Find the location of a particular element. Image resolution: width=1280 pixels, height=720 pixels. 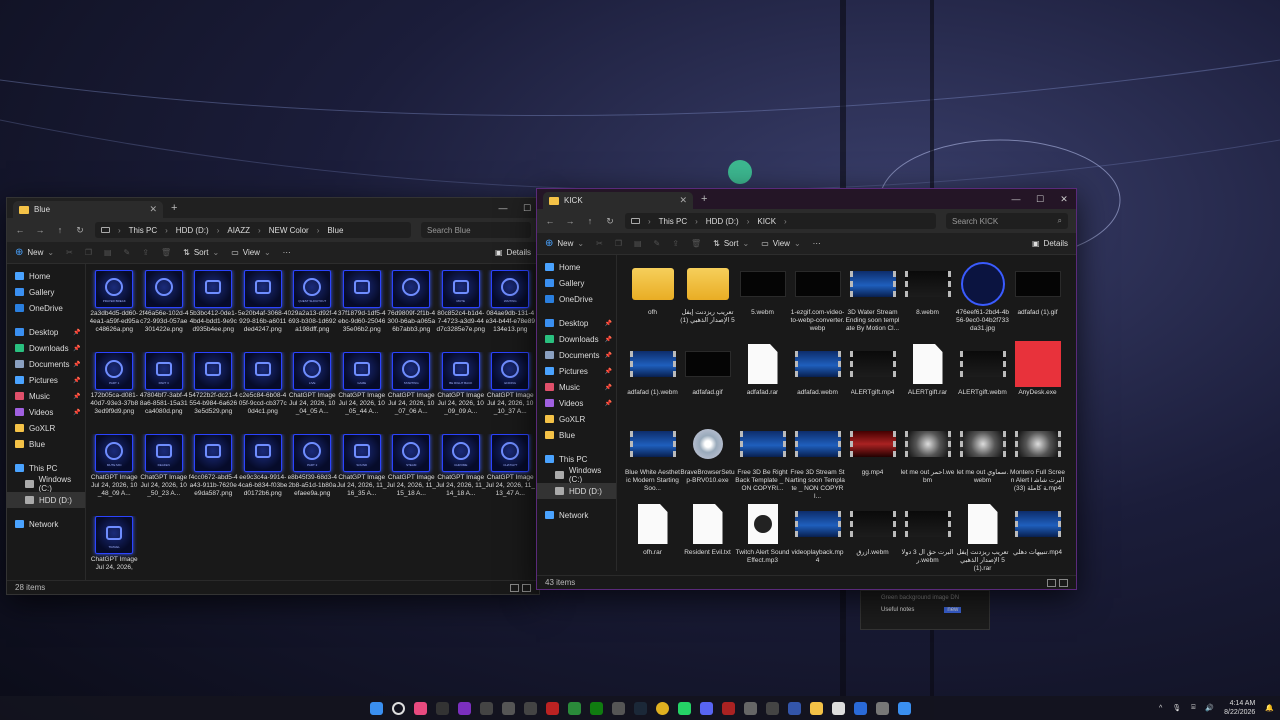

file-item: 8.webm is located at coordinates (927, 301).